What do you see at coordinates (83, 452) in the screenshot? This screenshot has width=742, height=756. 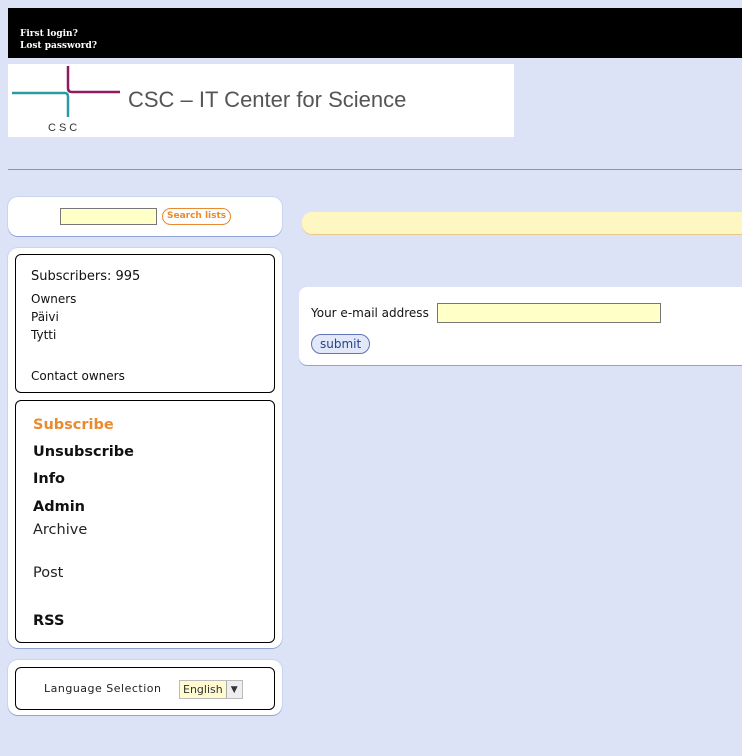 I see `menu-item-unsubscribe: Unsubscribe` at bounding box center [83, 452].